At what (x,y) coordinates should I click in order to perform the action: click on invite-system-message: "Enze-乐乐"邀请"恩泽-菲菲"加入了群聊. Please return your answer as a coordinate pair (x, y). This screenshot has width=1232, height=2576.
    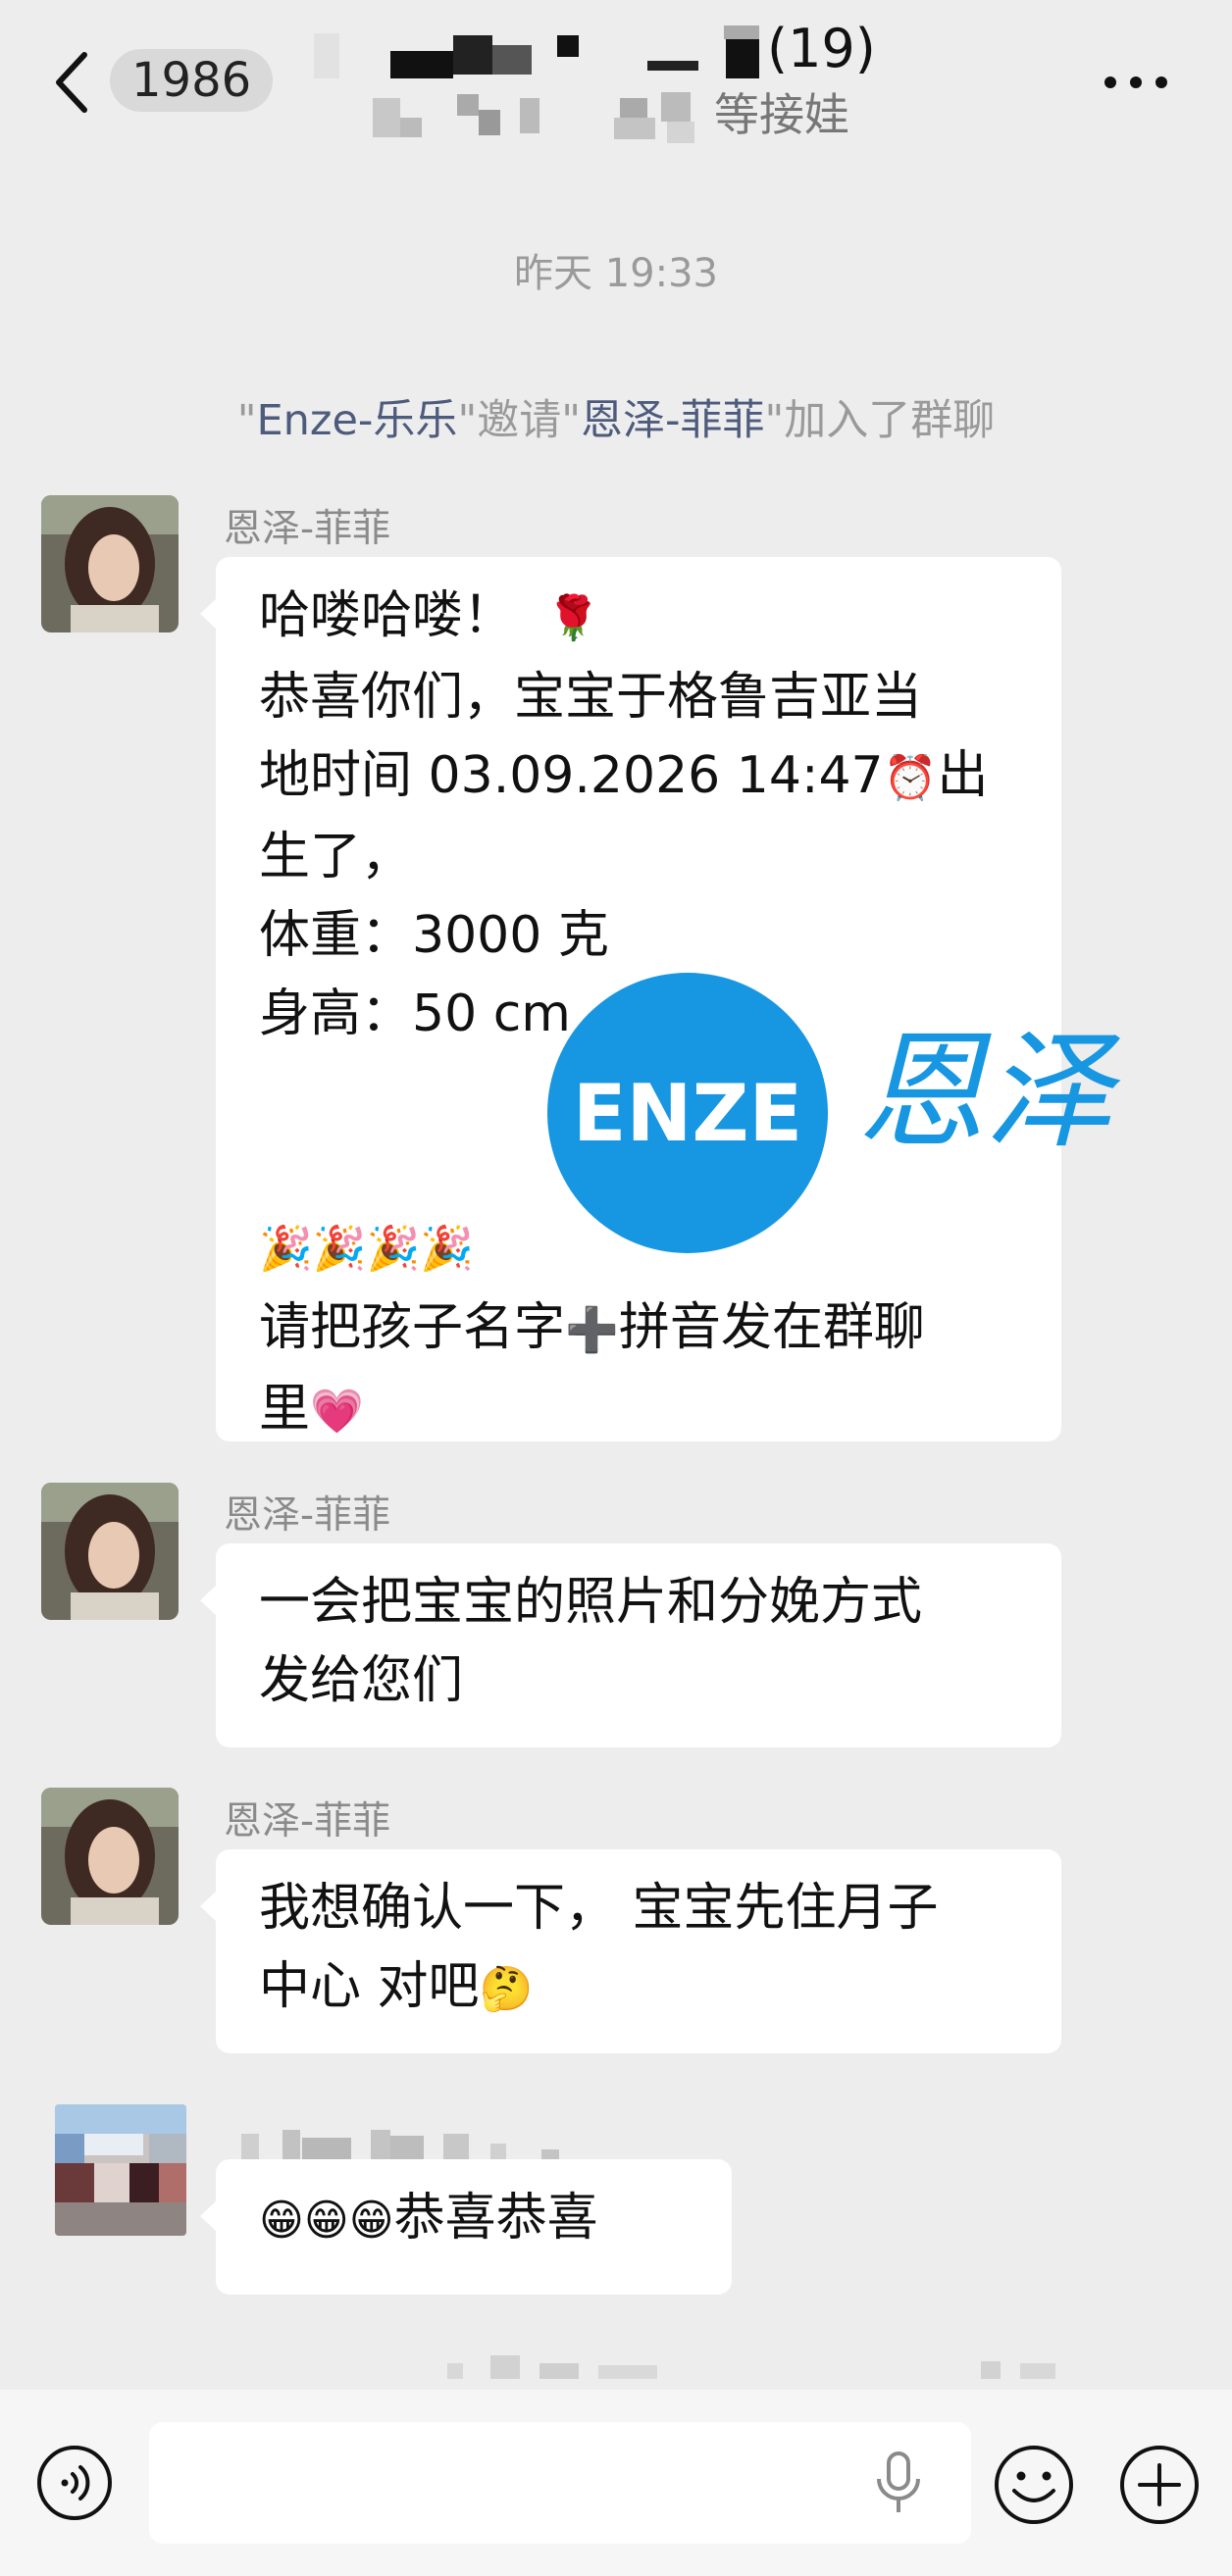
    Looking at the image, I should click on (616, 417).